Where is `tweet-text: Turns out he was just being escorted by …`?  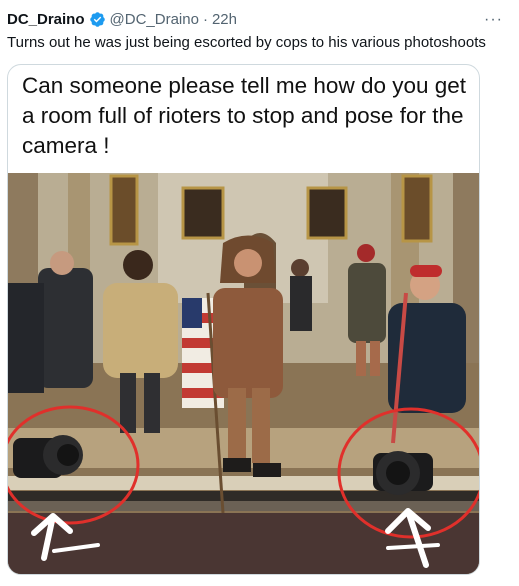
tweet-text: Turns out he was just being escorted by … is located at coordinates (246, 42).